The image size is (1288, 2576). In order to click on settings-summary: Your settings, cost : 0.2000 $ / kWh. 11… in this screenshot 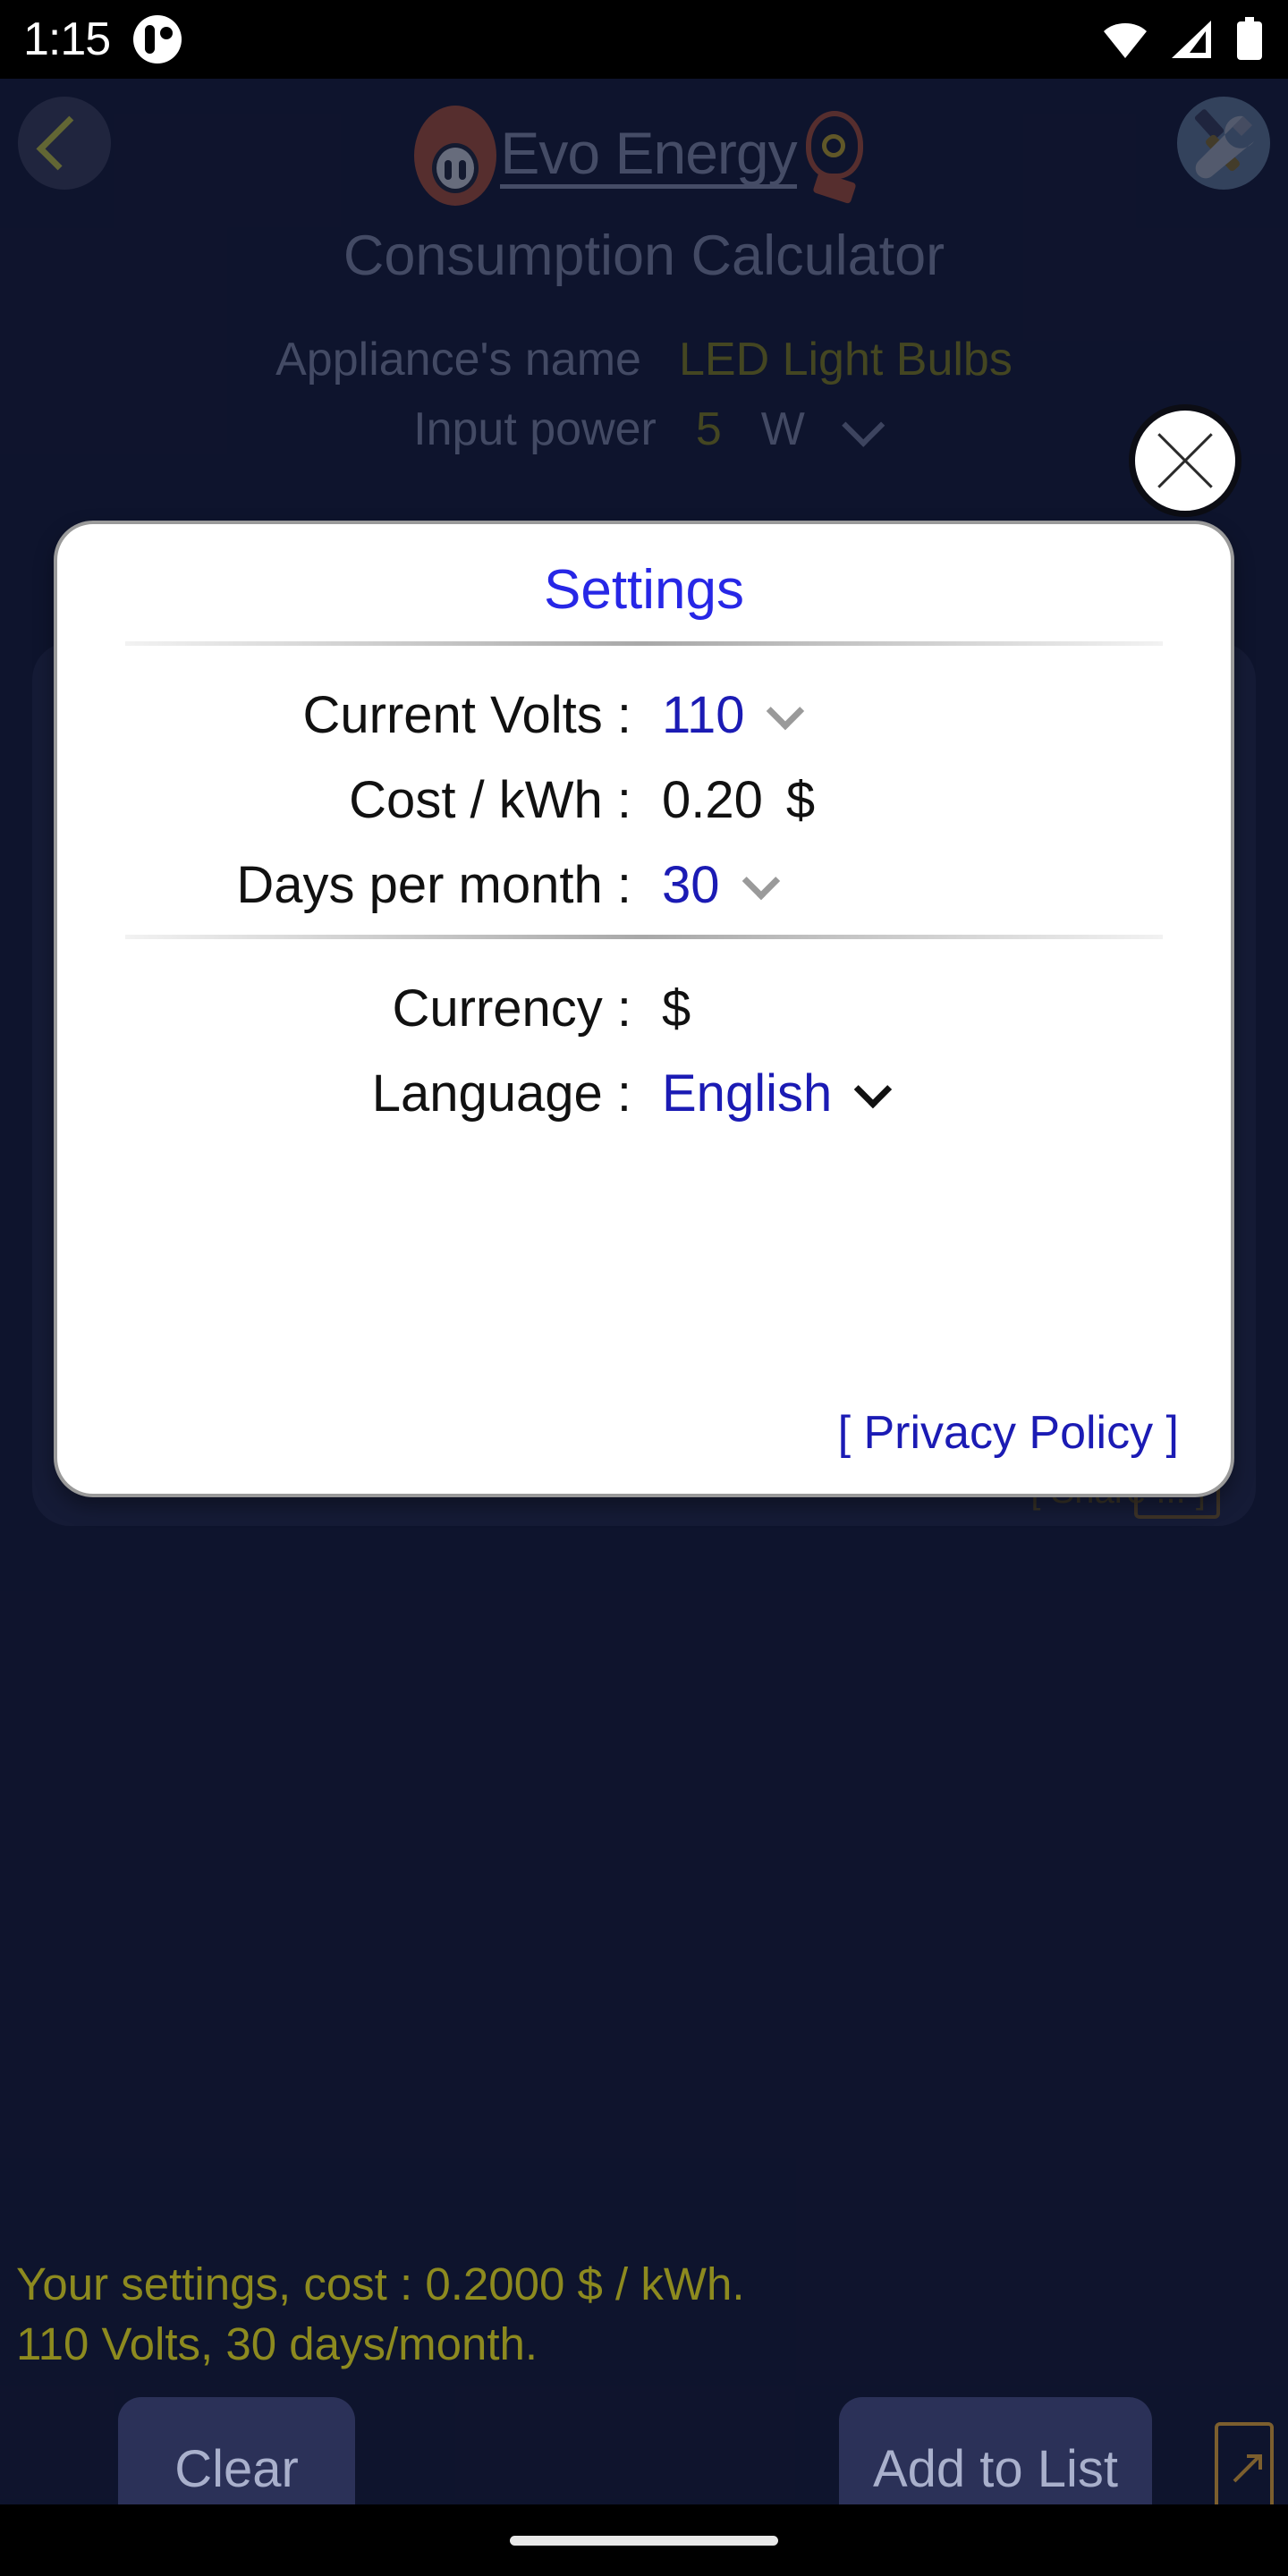, I will do `click(380, 2314)`.